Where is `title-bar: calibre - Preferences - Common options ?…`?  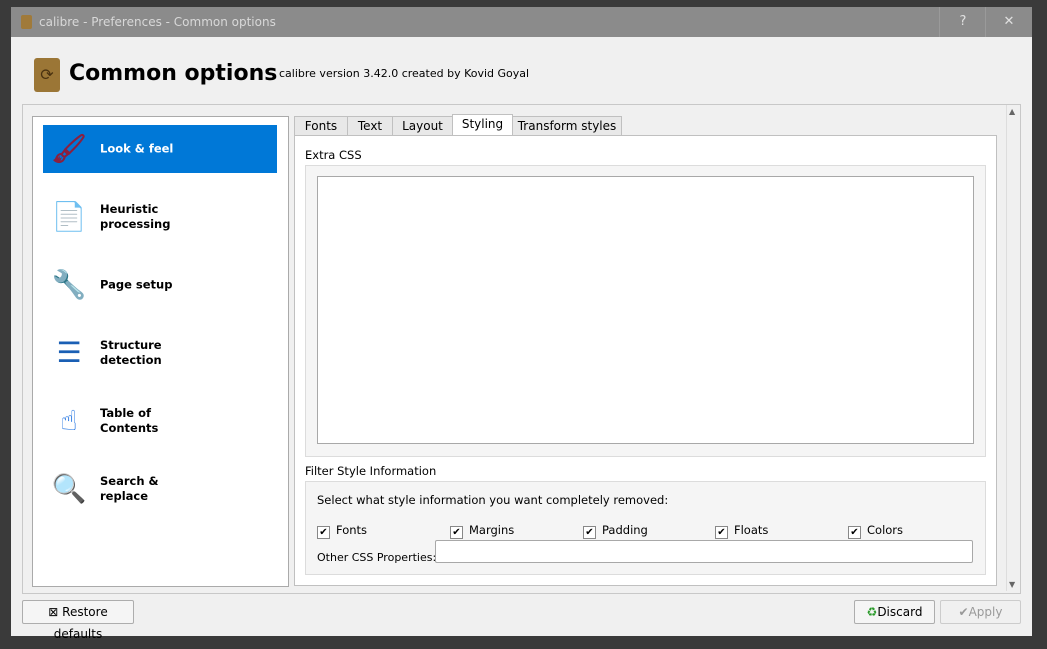
title-bar: calibre - Preferences - Common options ?… is located at coordinates (521, 22).